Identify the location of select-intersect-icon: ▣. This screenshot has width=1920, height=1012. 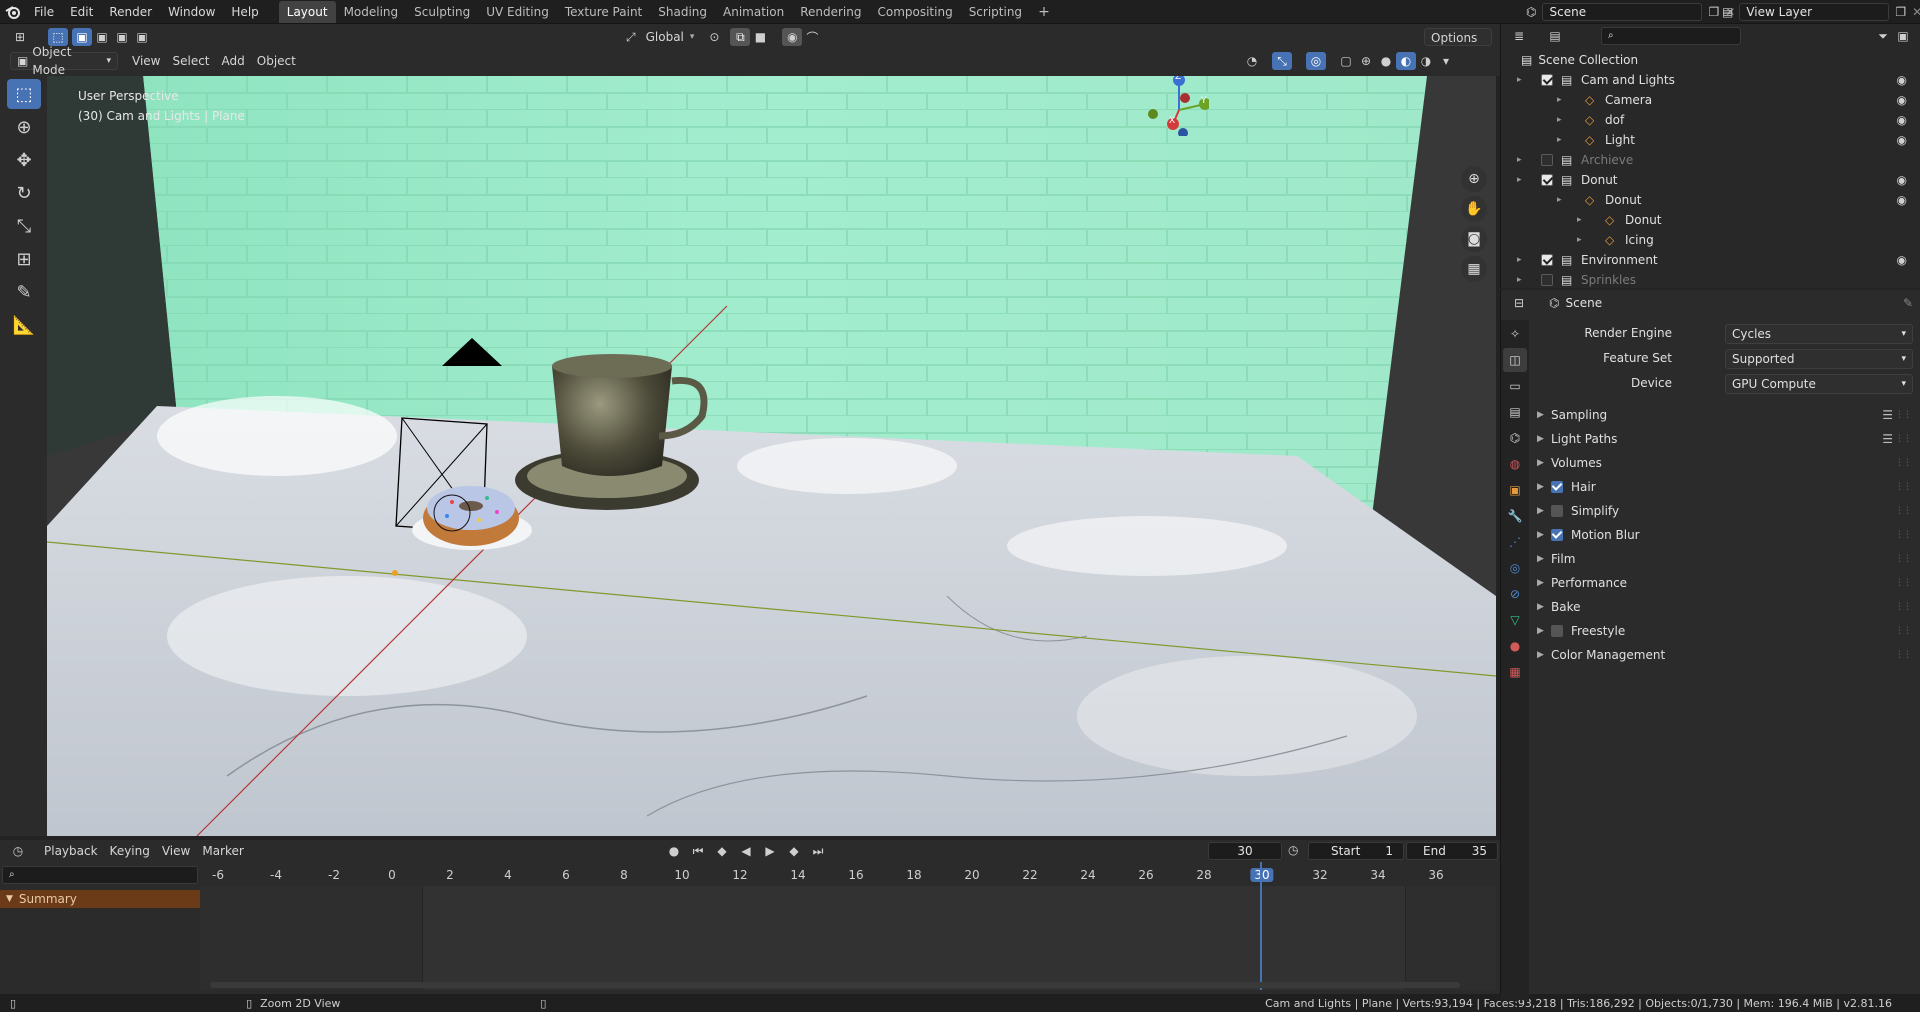
(142, 37).